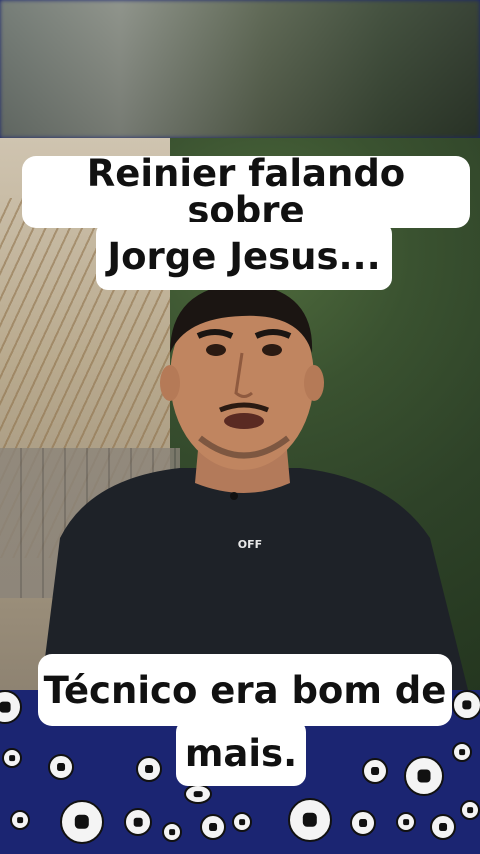  Describe the element at coordinates (241, 753) in the screenshot. I see `caption-bottom-line-2: mais.` at that location.